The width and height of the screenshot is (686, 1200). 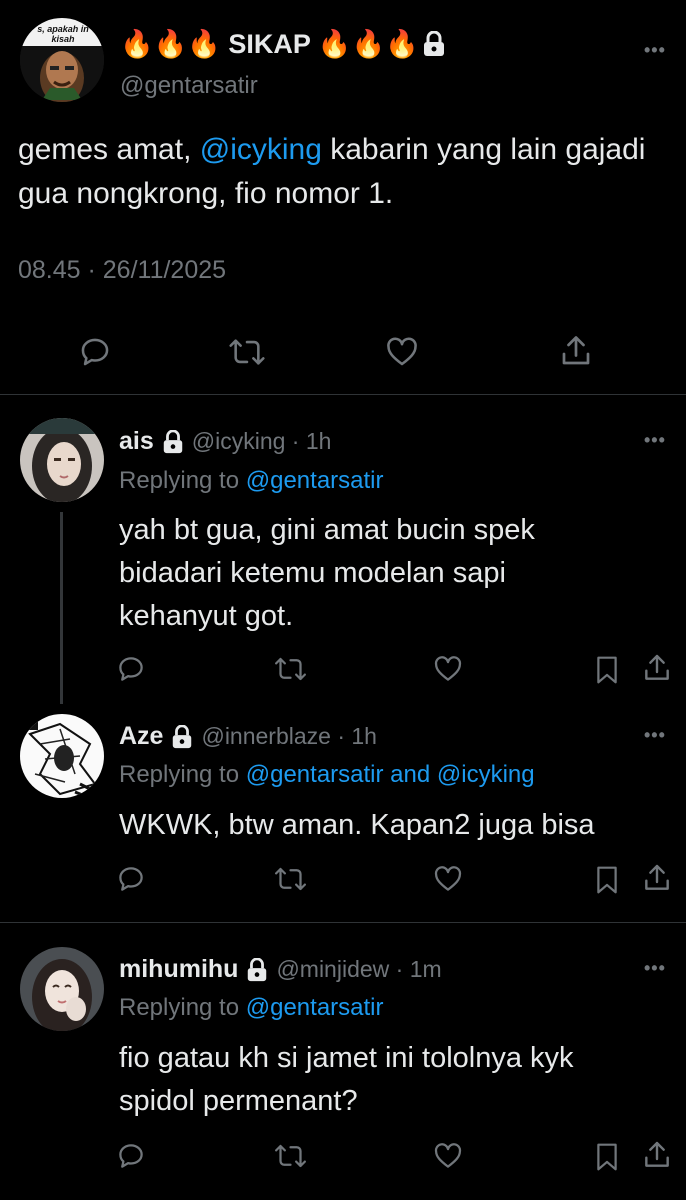 What do you see at coordinates (262, 441) in the screenshot?
I see `reply-meta: @icyking · 1h` at bounding box center [262, 441].